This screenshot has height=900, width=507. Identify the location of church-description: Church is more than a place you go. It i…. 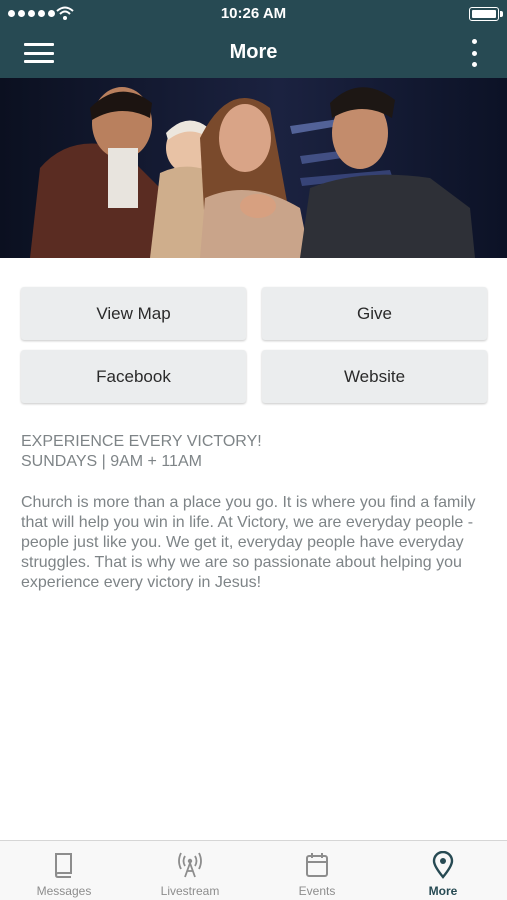
(248, 542).